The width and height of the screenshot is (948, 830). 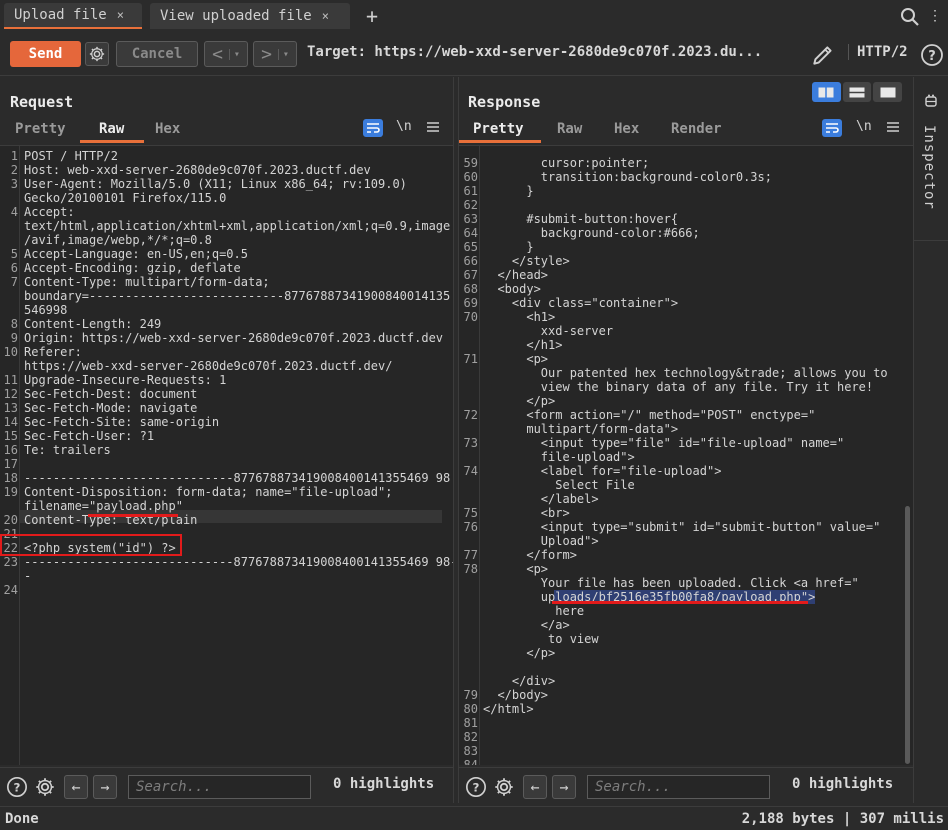 I want to click on line-number: 84, so click(x=470, y=761).